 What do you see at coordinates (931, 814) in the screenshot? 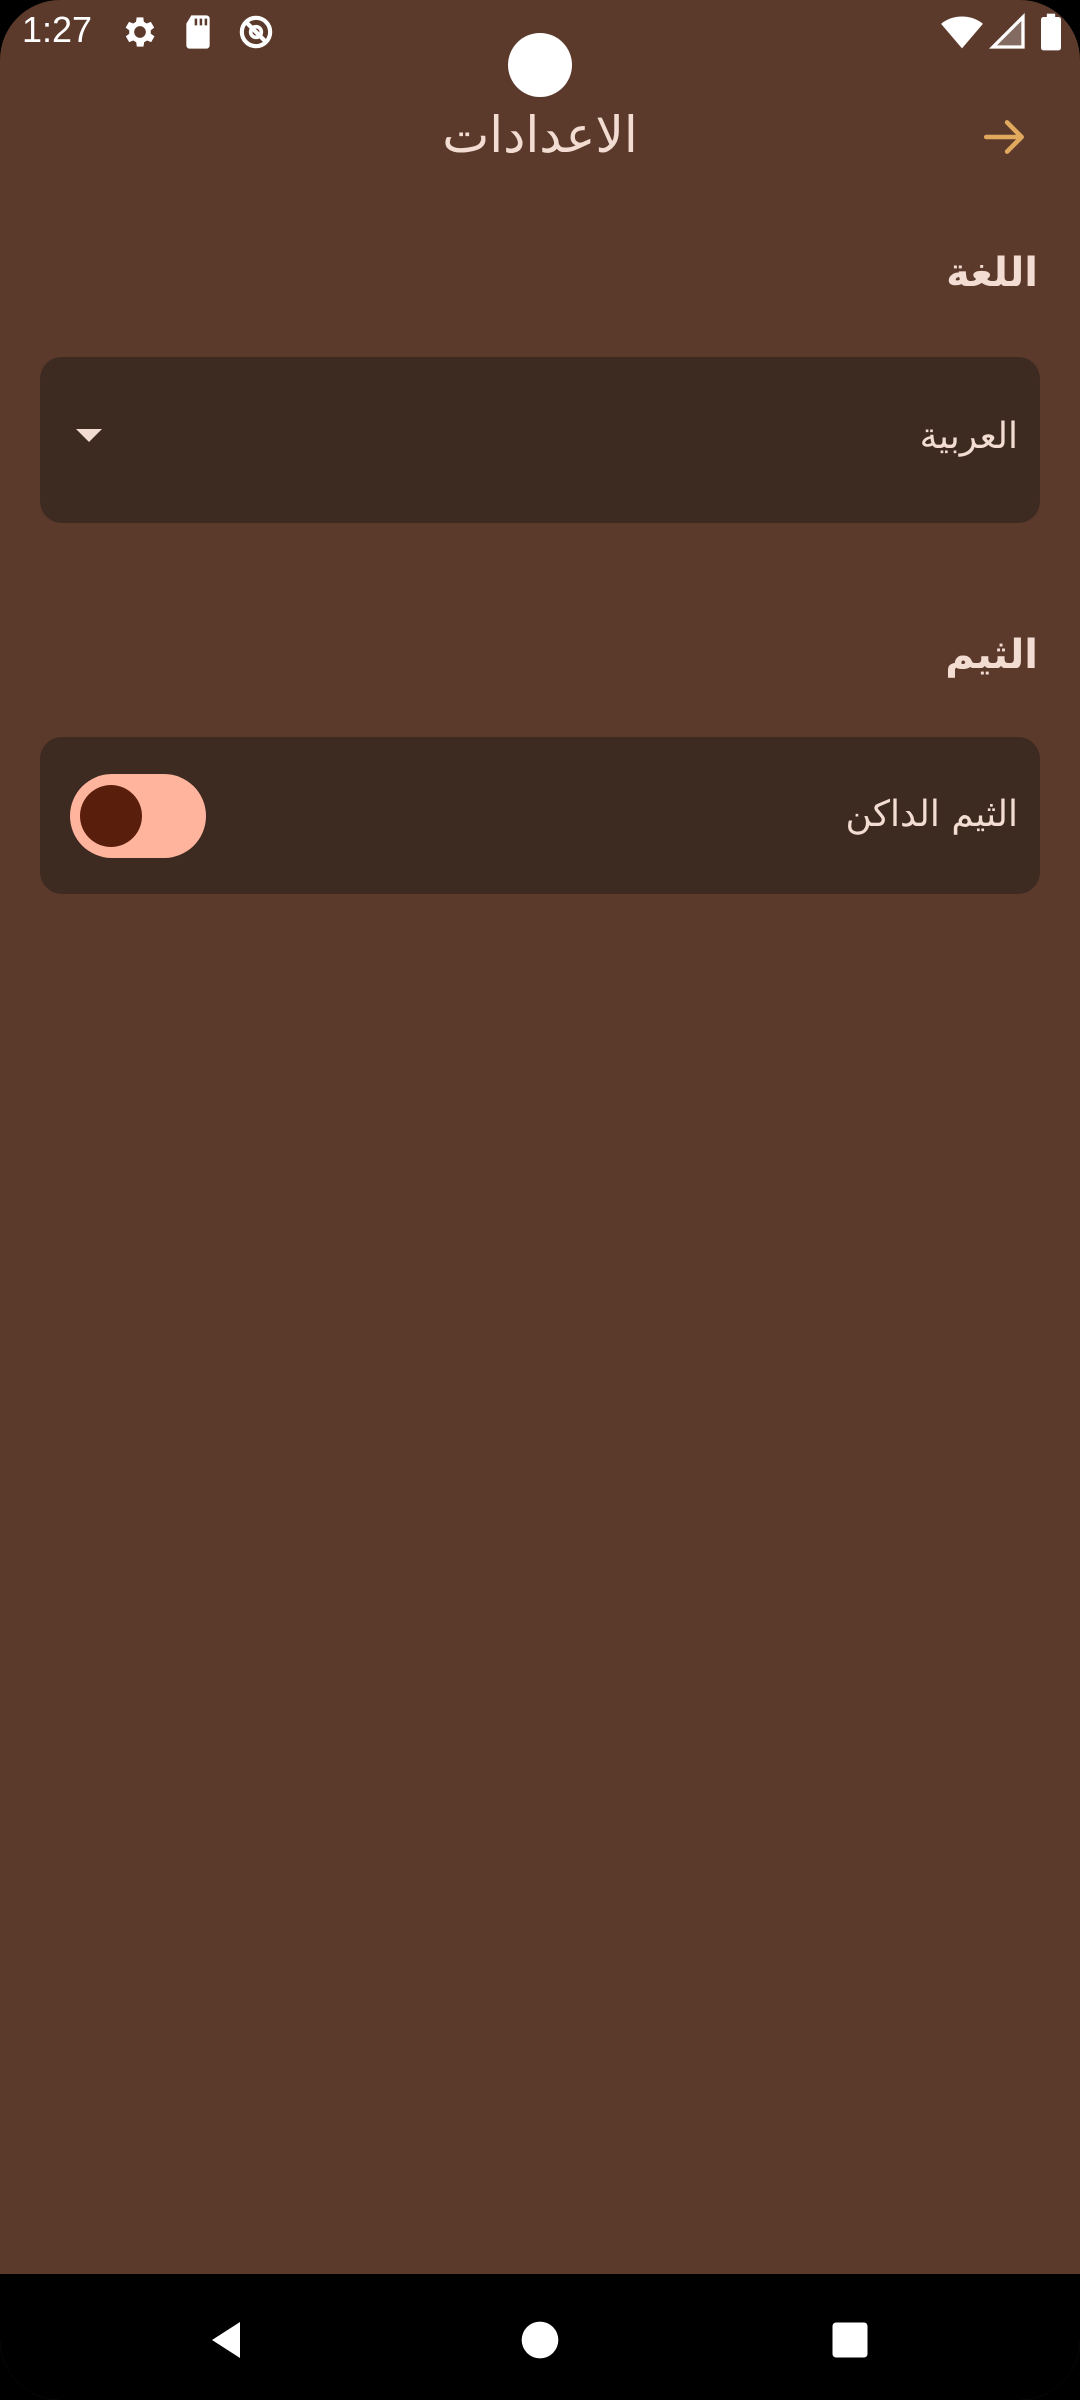
I see `dark-theme-label: الثيم الداكن` at bounding box center [931, 814].